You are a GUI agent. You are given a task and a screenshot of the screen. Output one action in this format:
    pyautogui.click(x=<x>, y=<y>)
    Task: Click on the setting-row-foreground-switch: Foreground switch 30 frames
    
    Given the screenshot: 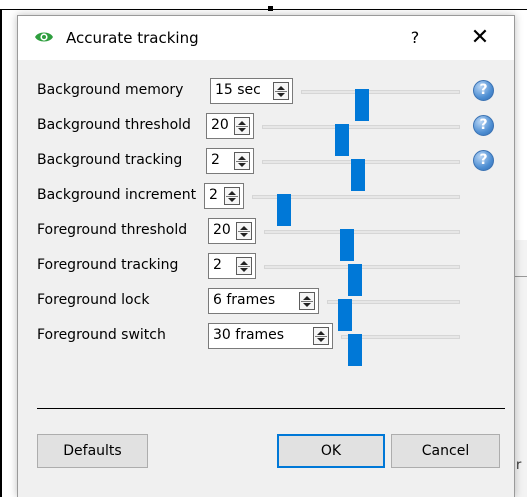 What is the action you would take?
    pyautogui.click(x=266, y=344)
    